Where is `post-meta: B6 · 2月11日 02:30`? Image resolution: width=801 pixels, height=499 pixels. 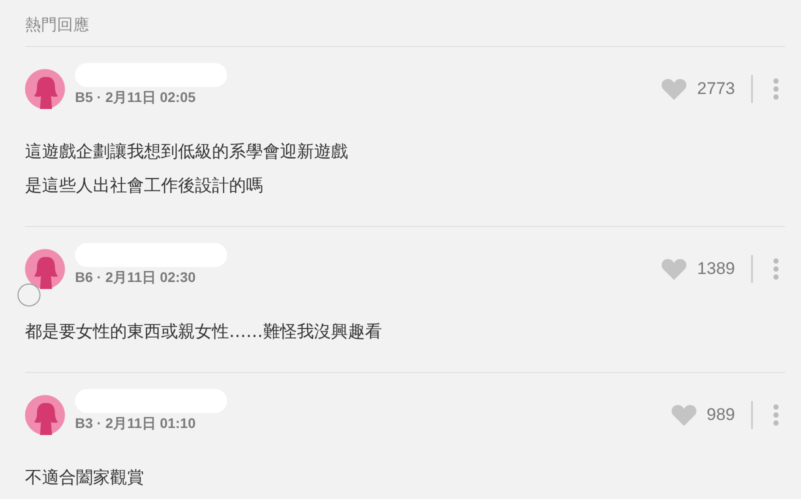 post-meta: B6 · 2月11日 02:30 is located at coordinates (136, 278).